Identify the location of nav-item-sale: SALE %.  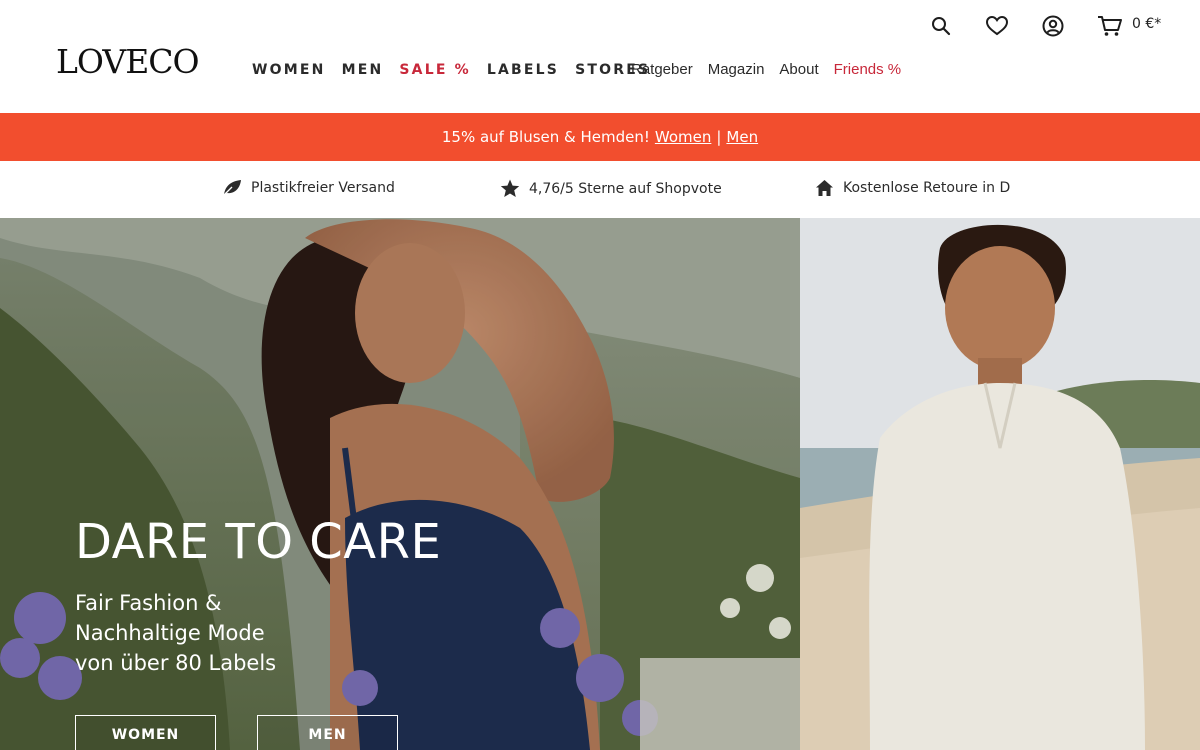
(435, 70).